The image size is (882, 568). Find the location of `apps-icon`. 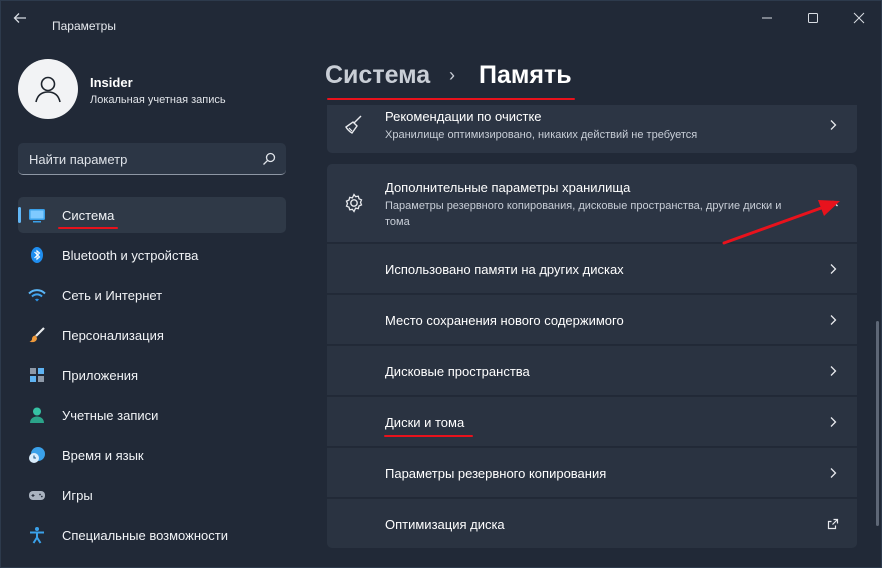

apps-icon is located at coordinates (37, 375).